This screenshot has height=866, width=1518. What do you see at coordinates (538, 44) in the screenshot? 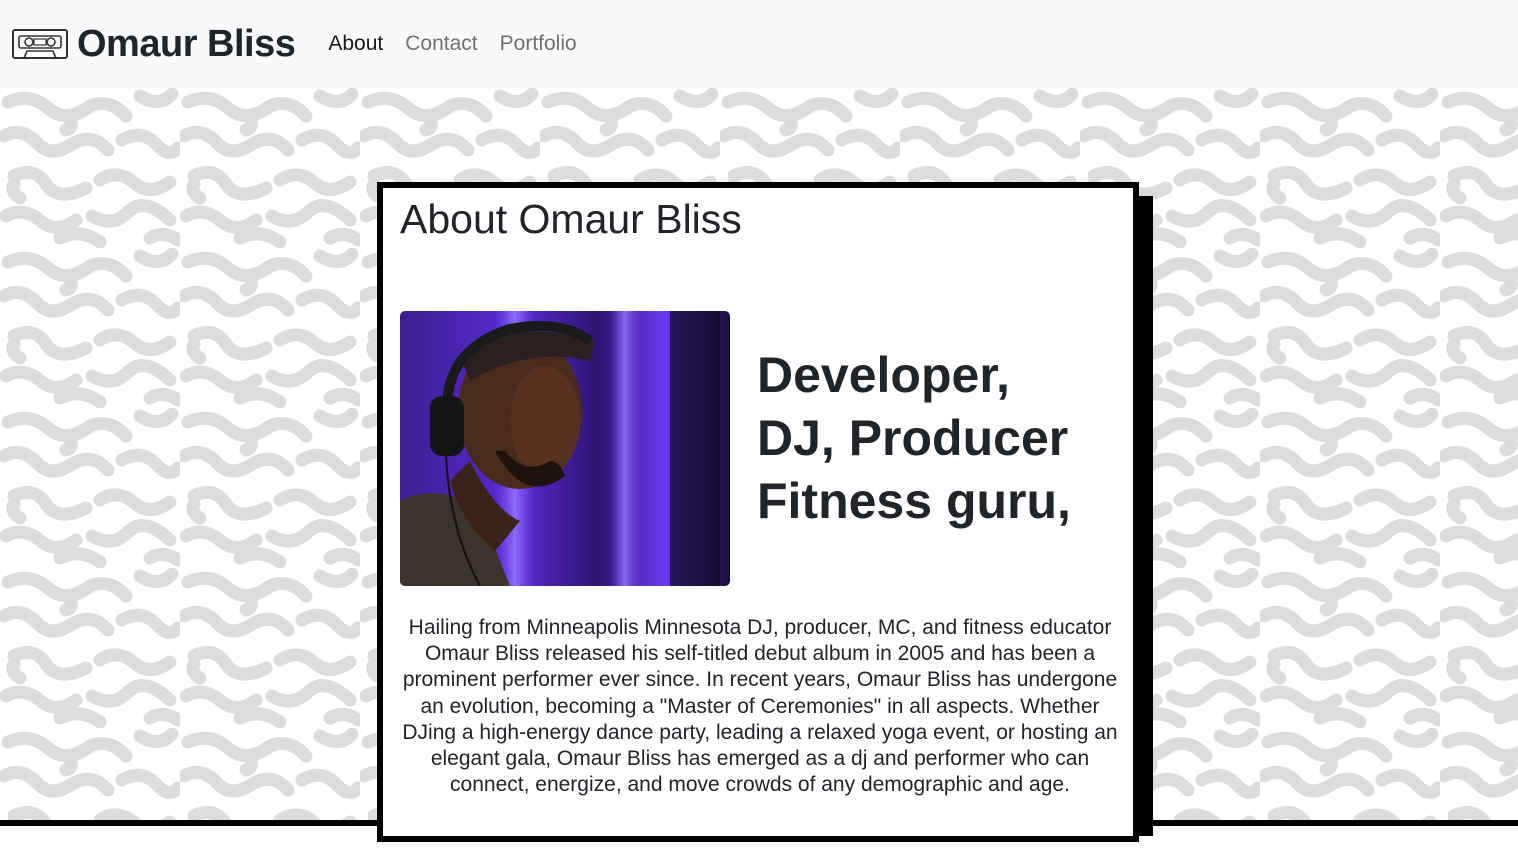
I see `nav-link-portfolio: Portfolio` at bounding box center [538, 44].